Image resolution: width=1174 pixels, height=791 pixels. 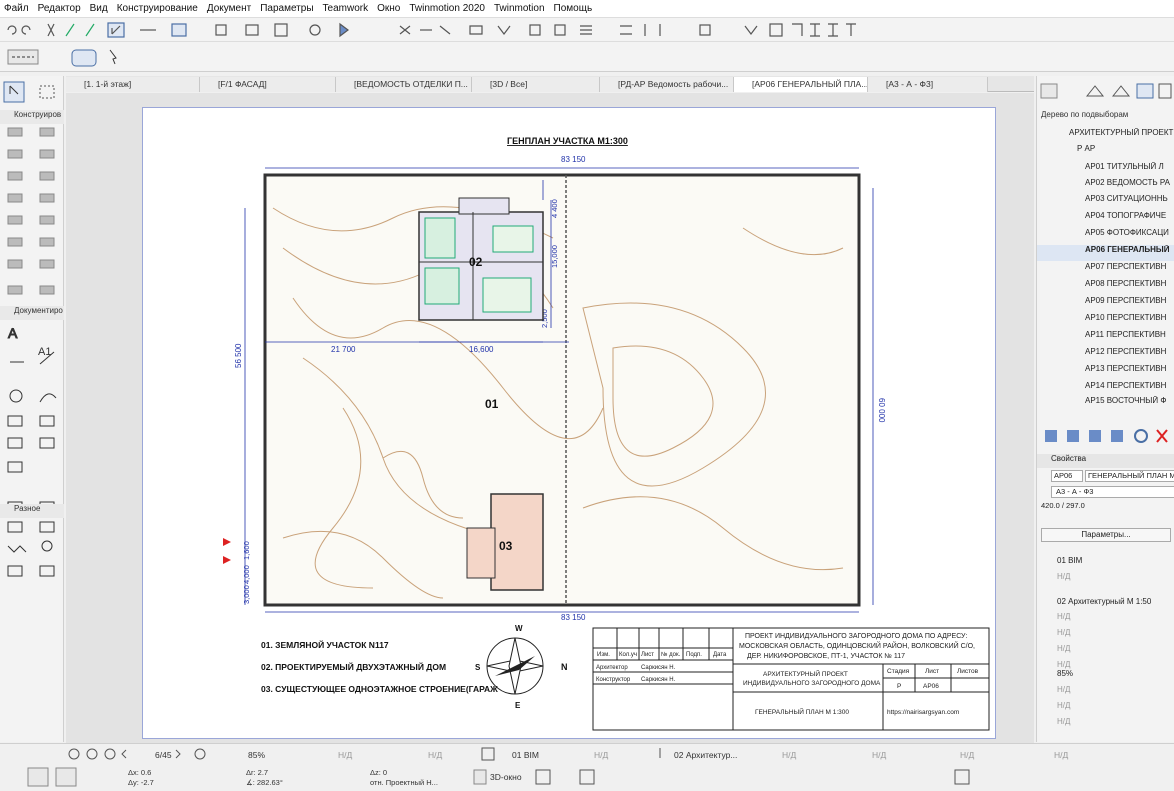 What do you see at coordinates (628, 655) in the screenshot?
I see `tb-col-kol: Кол.уч` at bounding box center [628, 655].